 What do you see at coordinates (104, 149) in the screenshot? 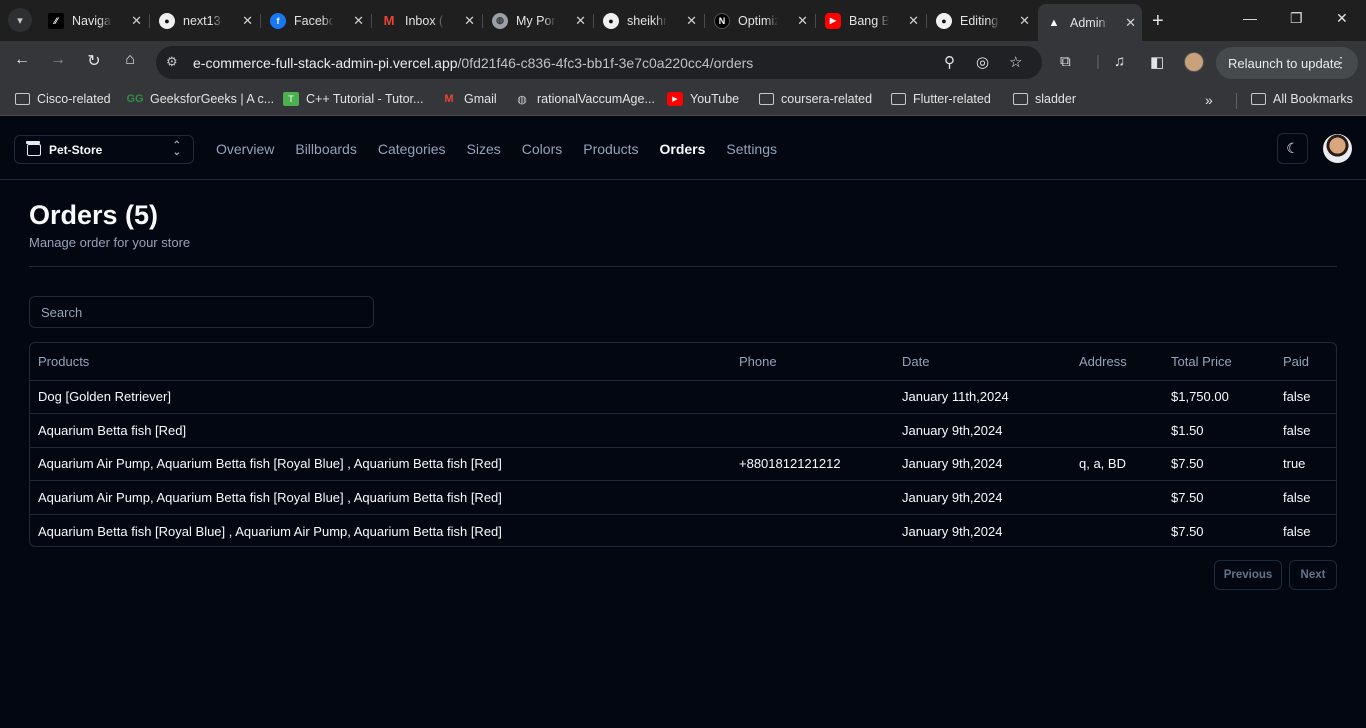
I see `store-switcher: Pet-Store ⌃ ⌄` at bounding box center [104, 149].